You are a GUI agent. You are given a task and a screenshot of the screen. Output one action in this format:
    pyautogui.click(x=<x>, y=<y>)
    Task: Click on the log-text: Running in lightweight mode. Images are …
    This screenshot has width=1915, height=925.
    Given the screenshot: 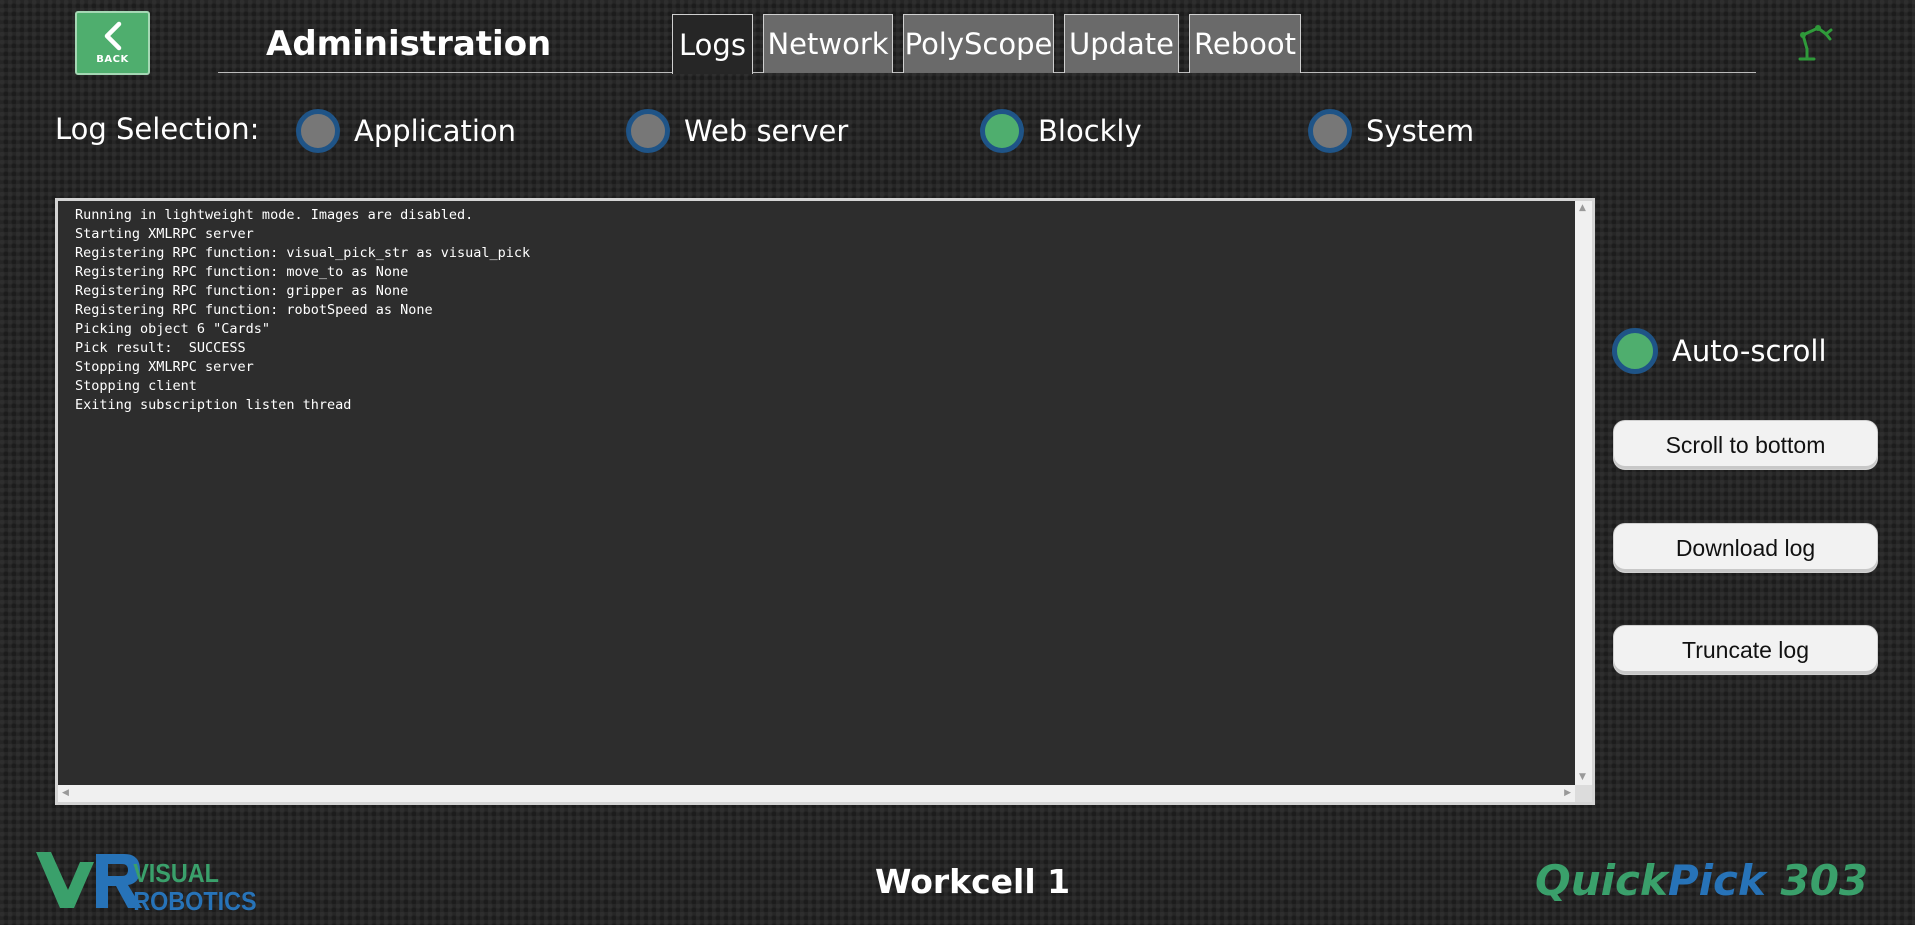 What is the action you would take?
    pyautogui.click(x=303, y=310)
    